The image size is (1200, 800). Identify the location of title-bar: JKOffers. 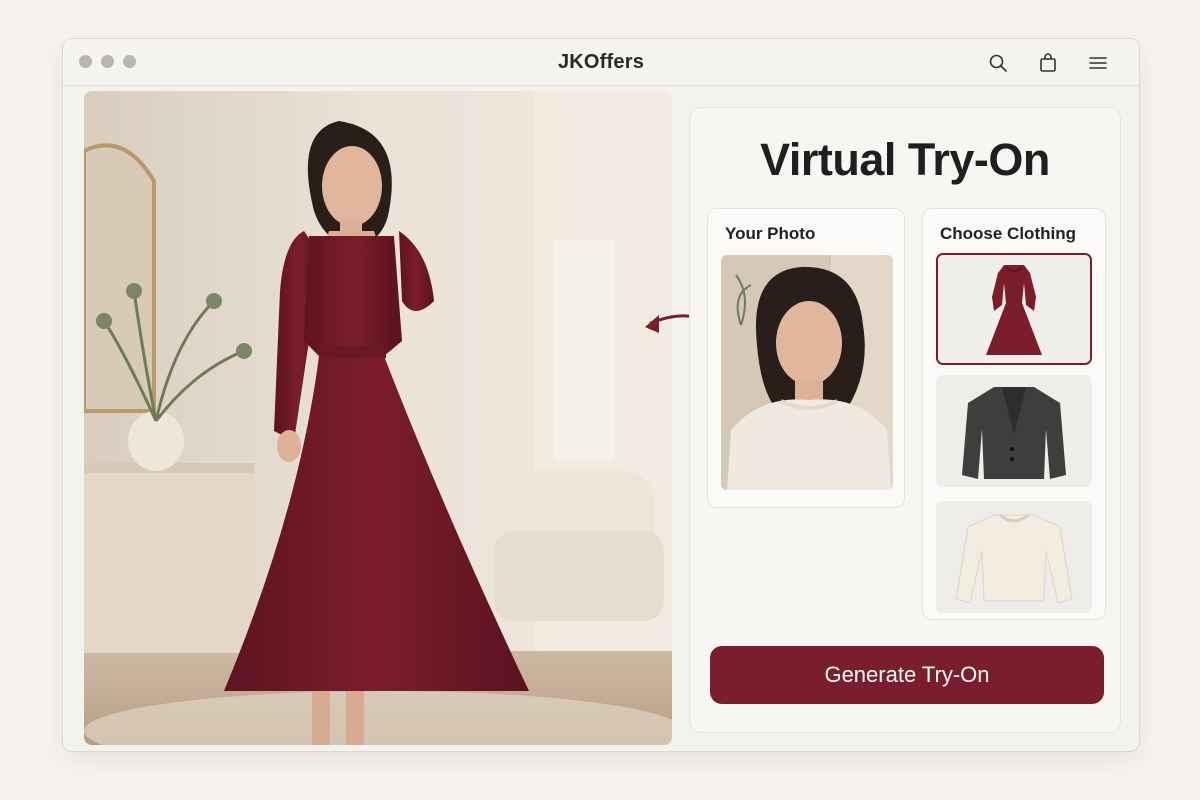
(601, 62).